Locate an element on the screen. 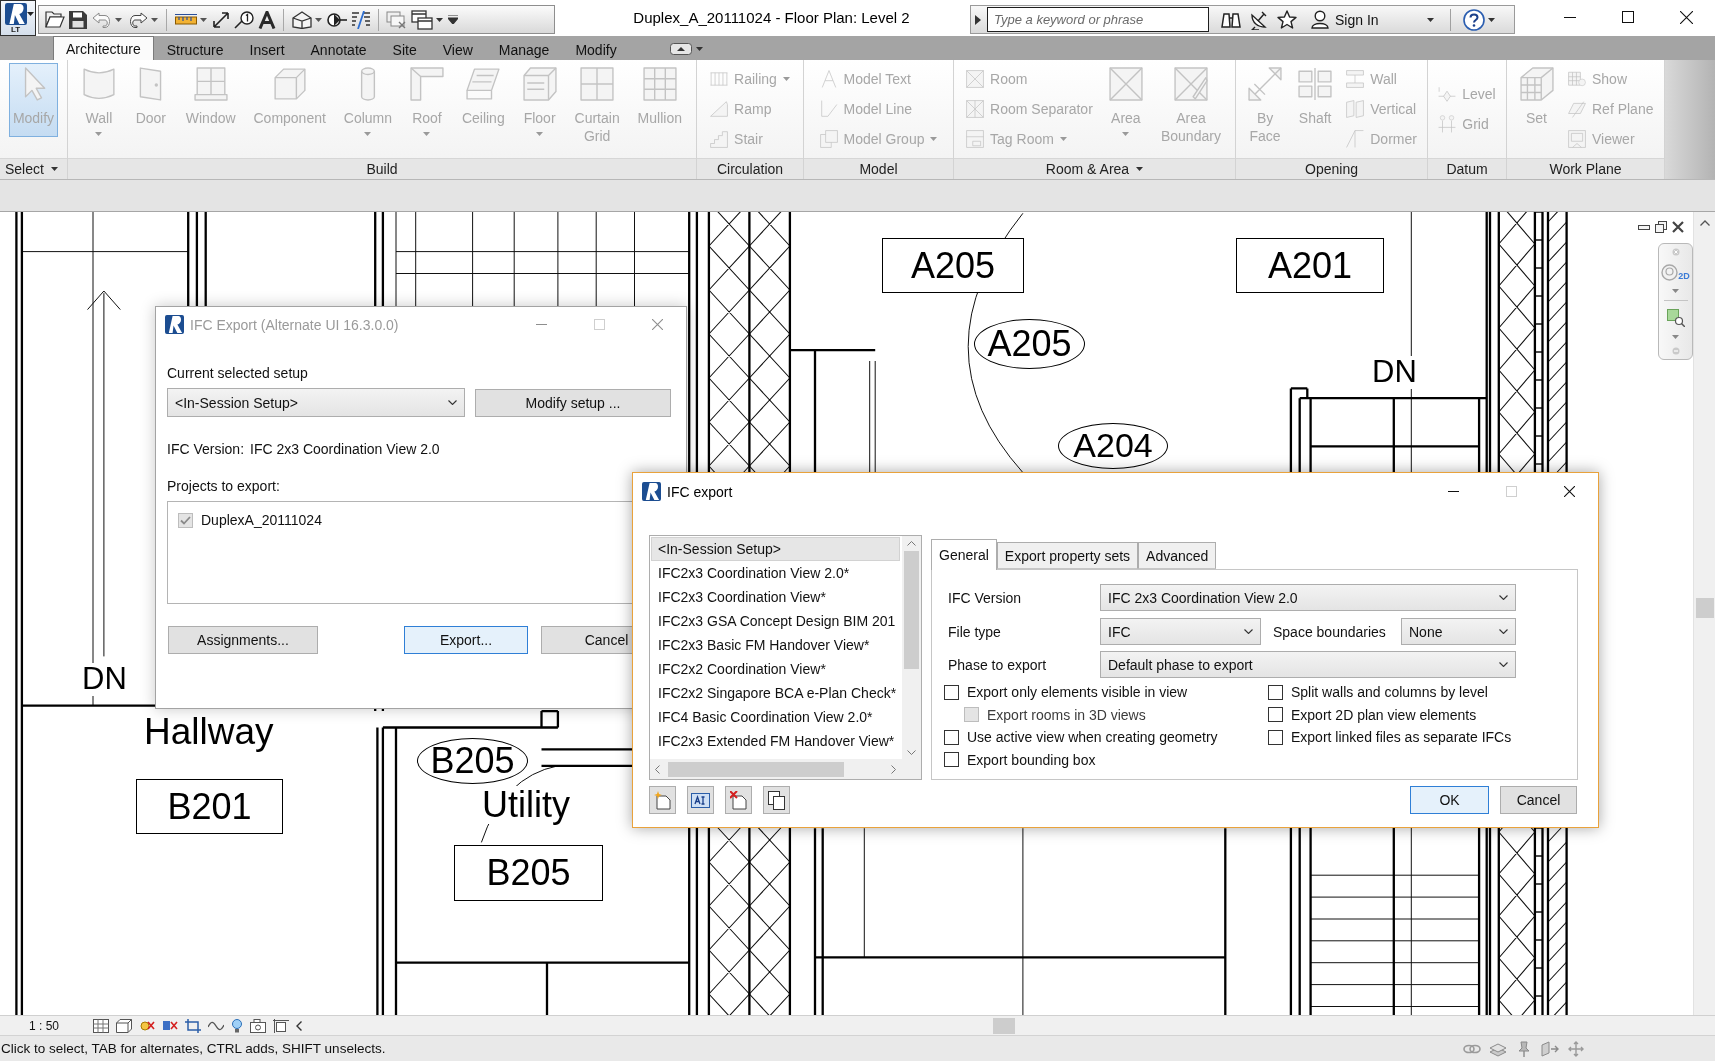 This screenshot has width=1715, height=1061. ribbon-tab: Manage is located at coordinates (524, 49).